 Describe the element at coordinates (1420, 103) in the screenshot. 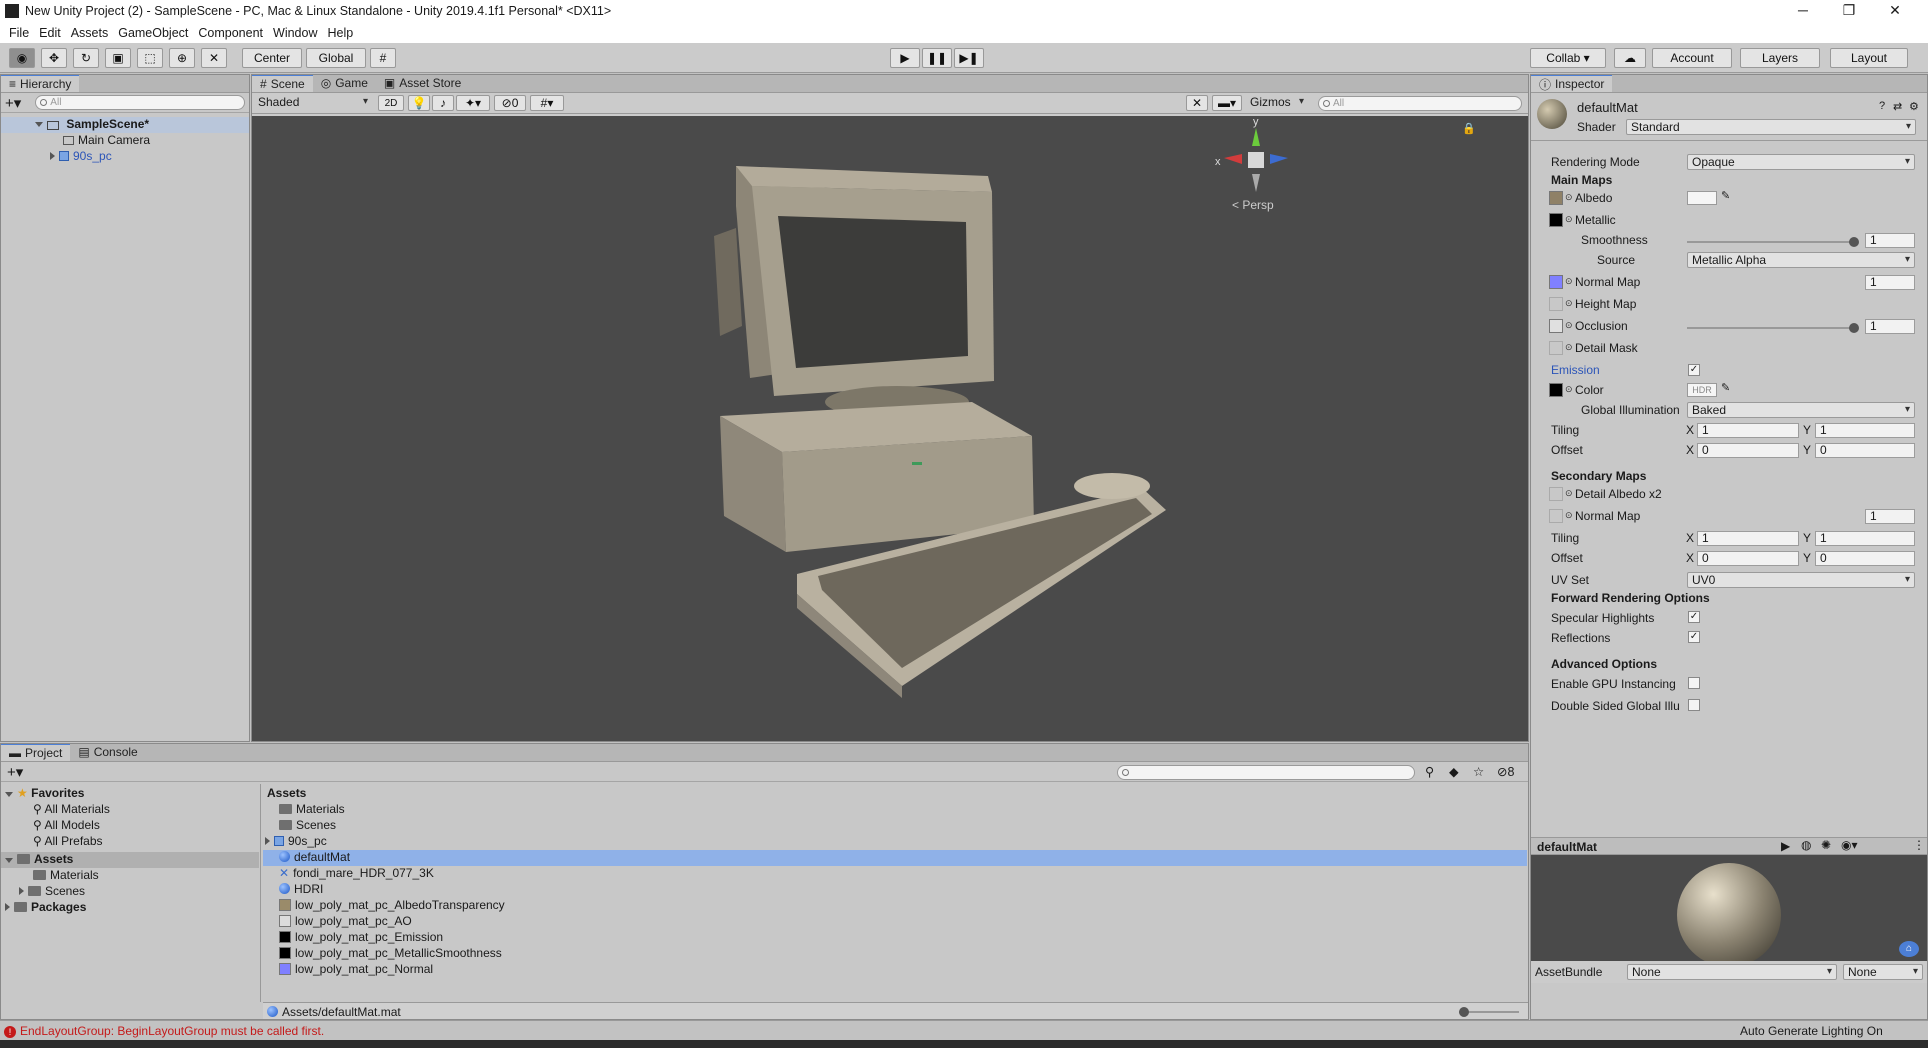

I see `scene-search-input: All` at that location.